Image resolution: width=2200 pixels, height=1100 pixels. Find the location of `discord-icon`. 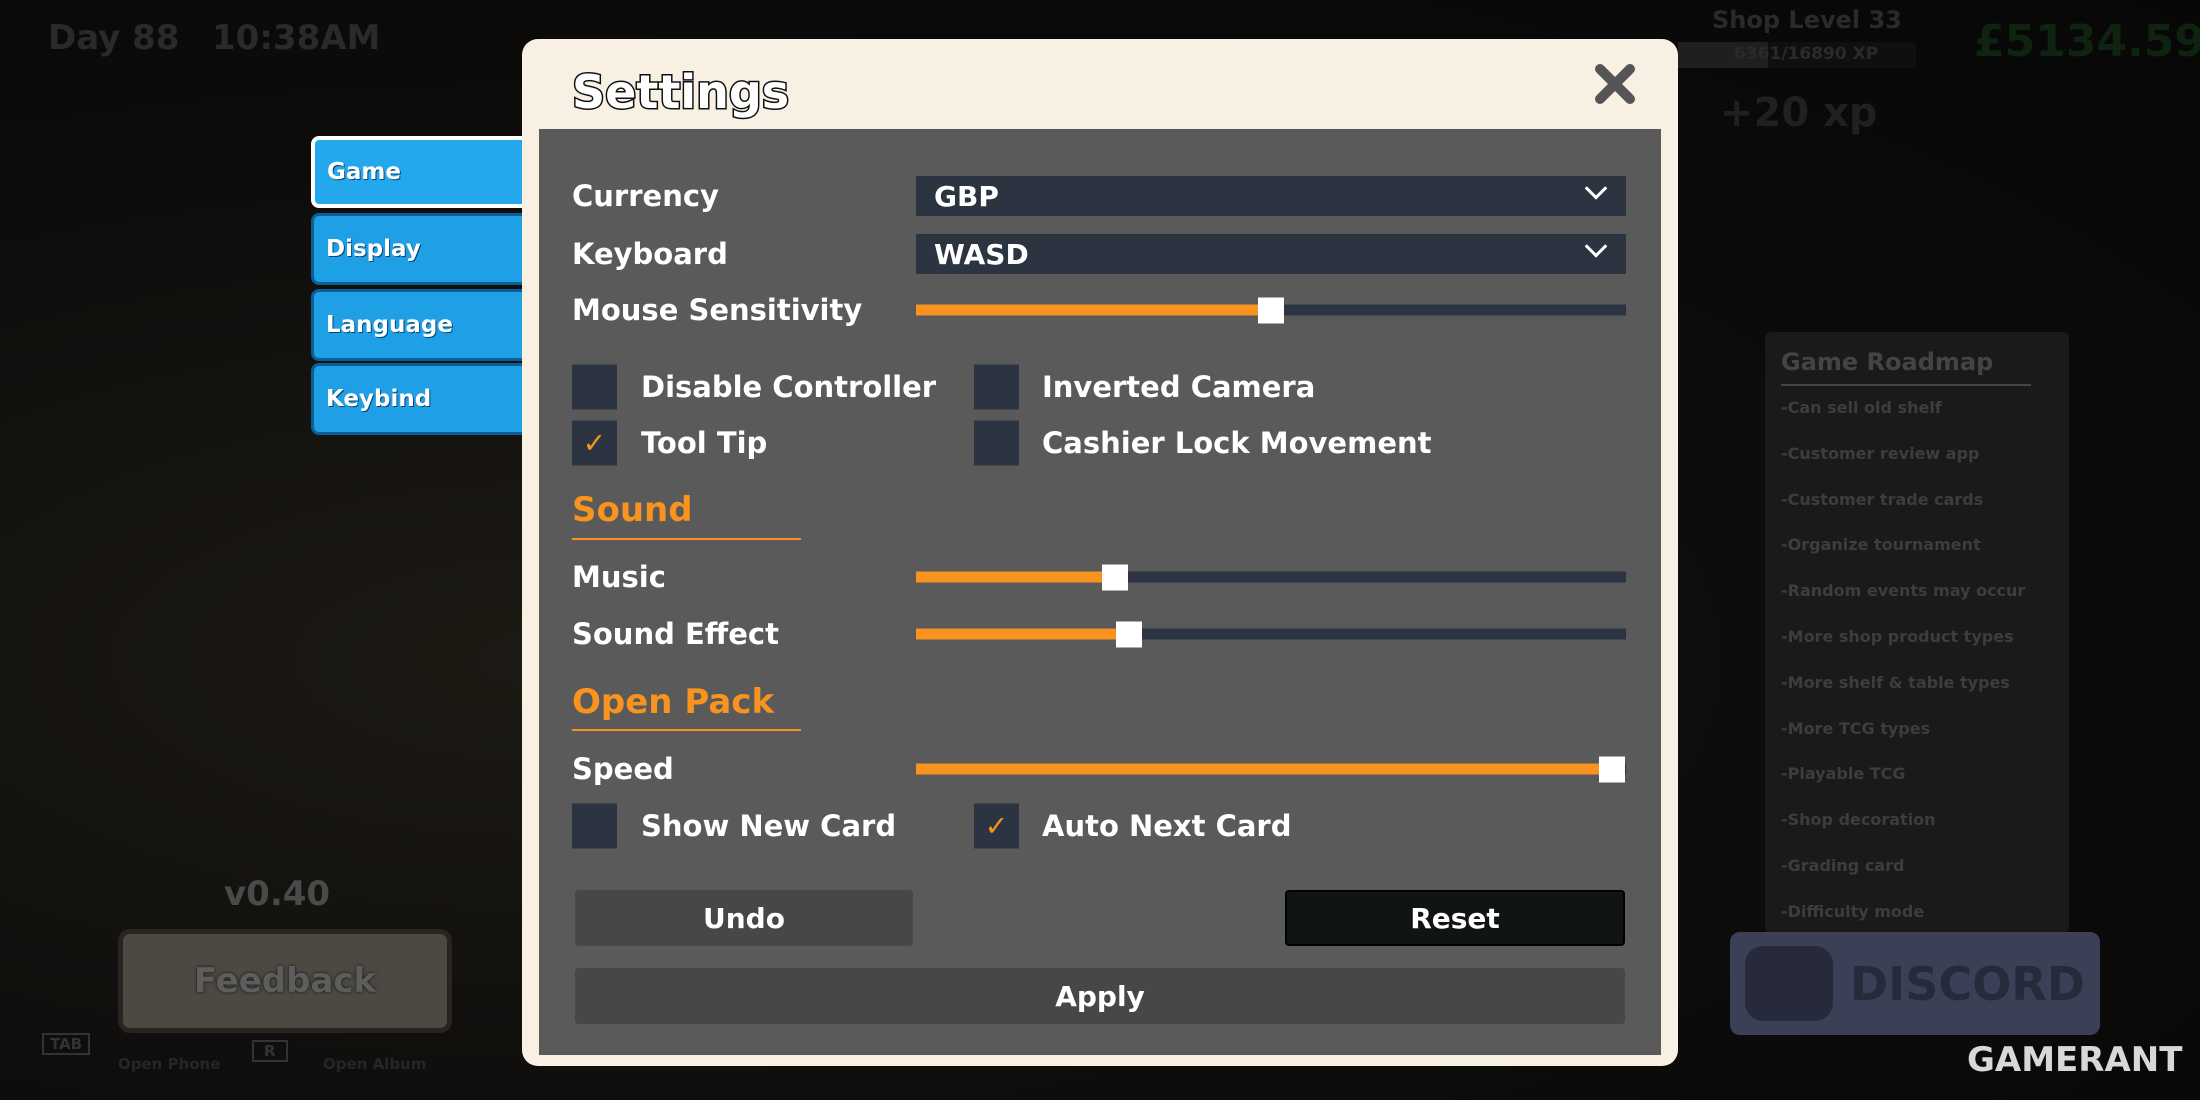

discord-icon is located at coordinates (1789, 983).